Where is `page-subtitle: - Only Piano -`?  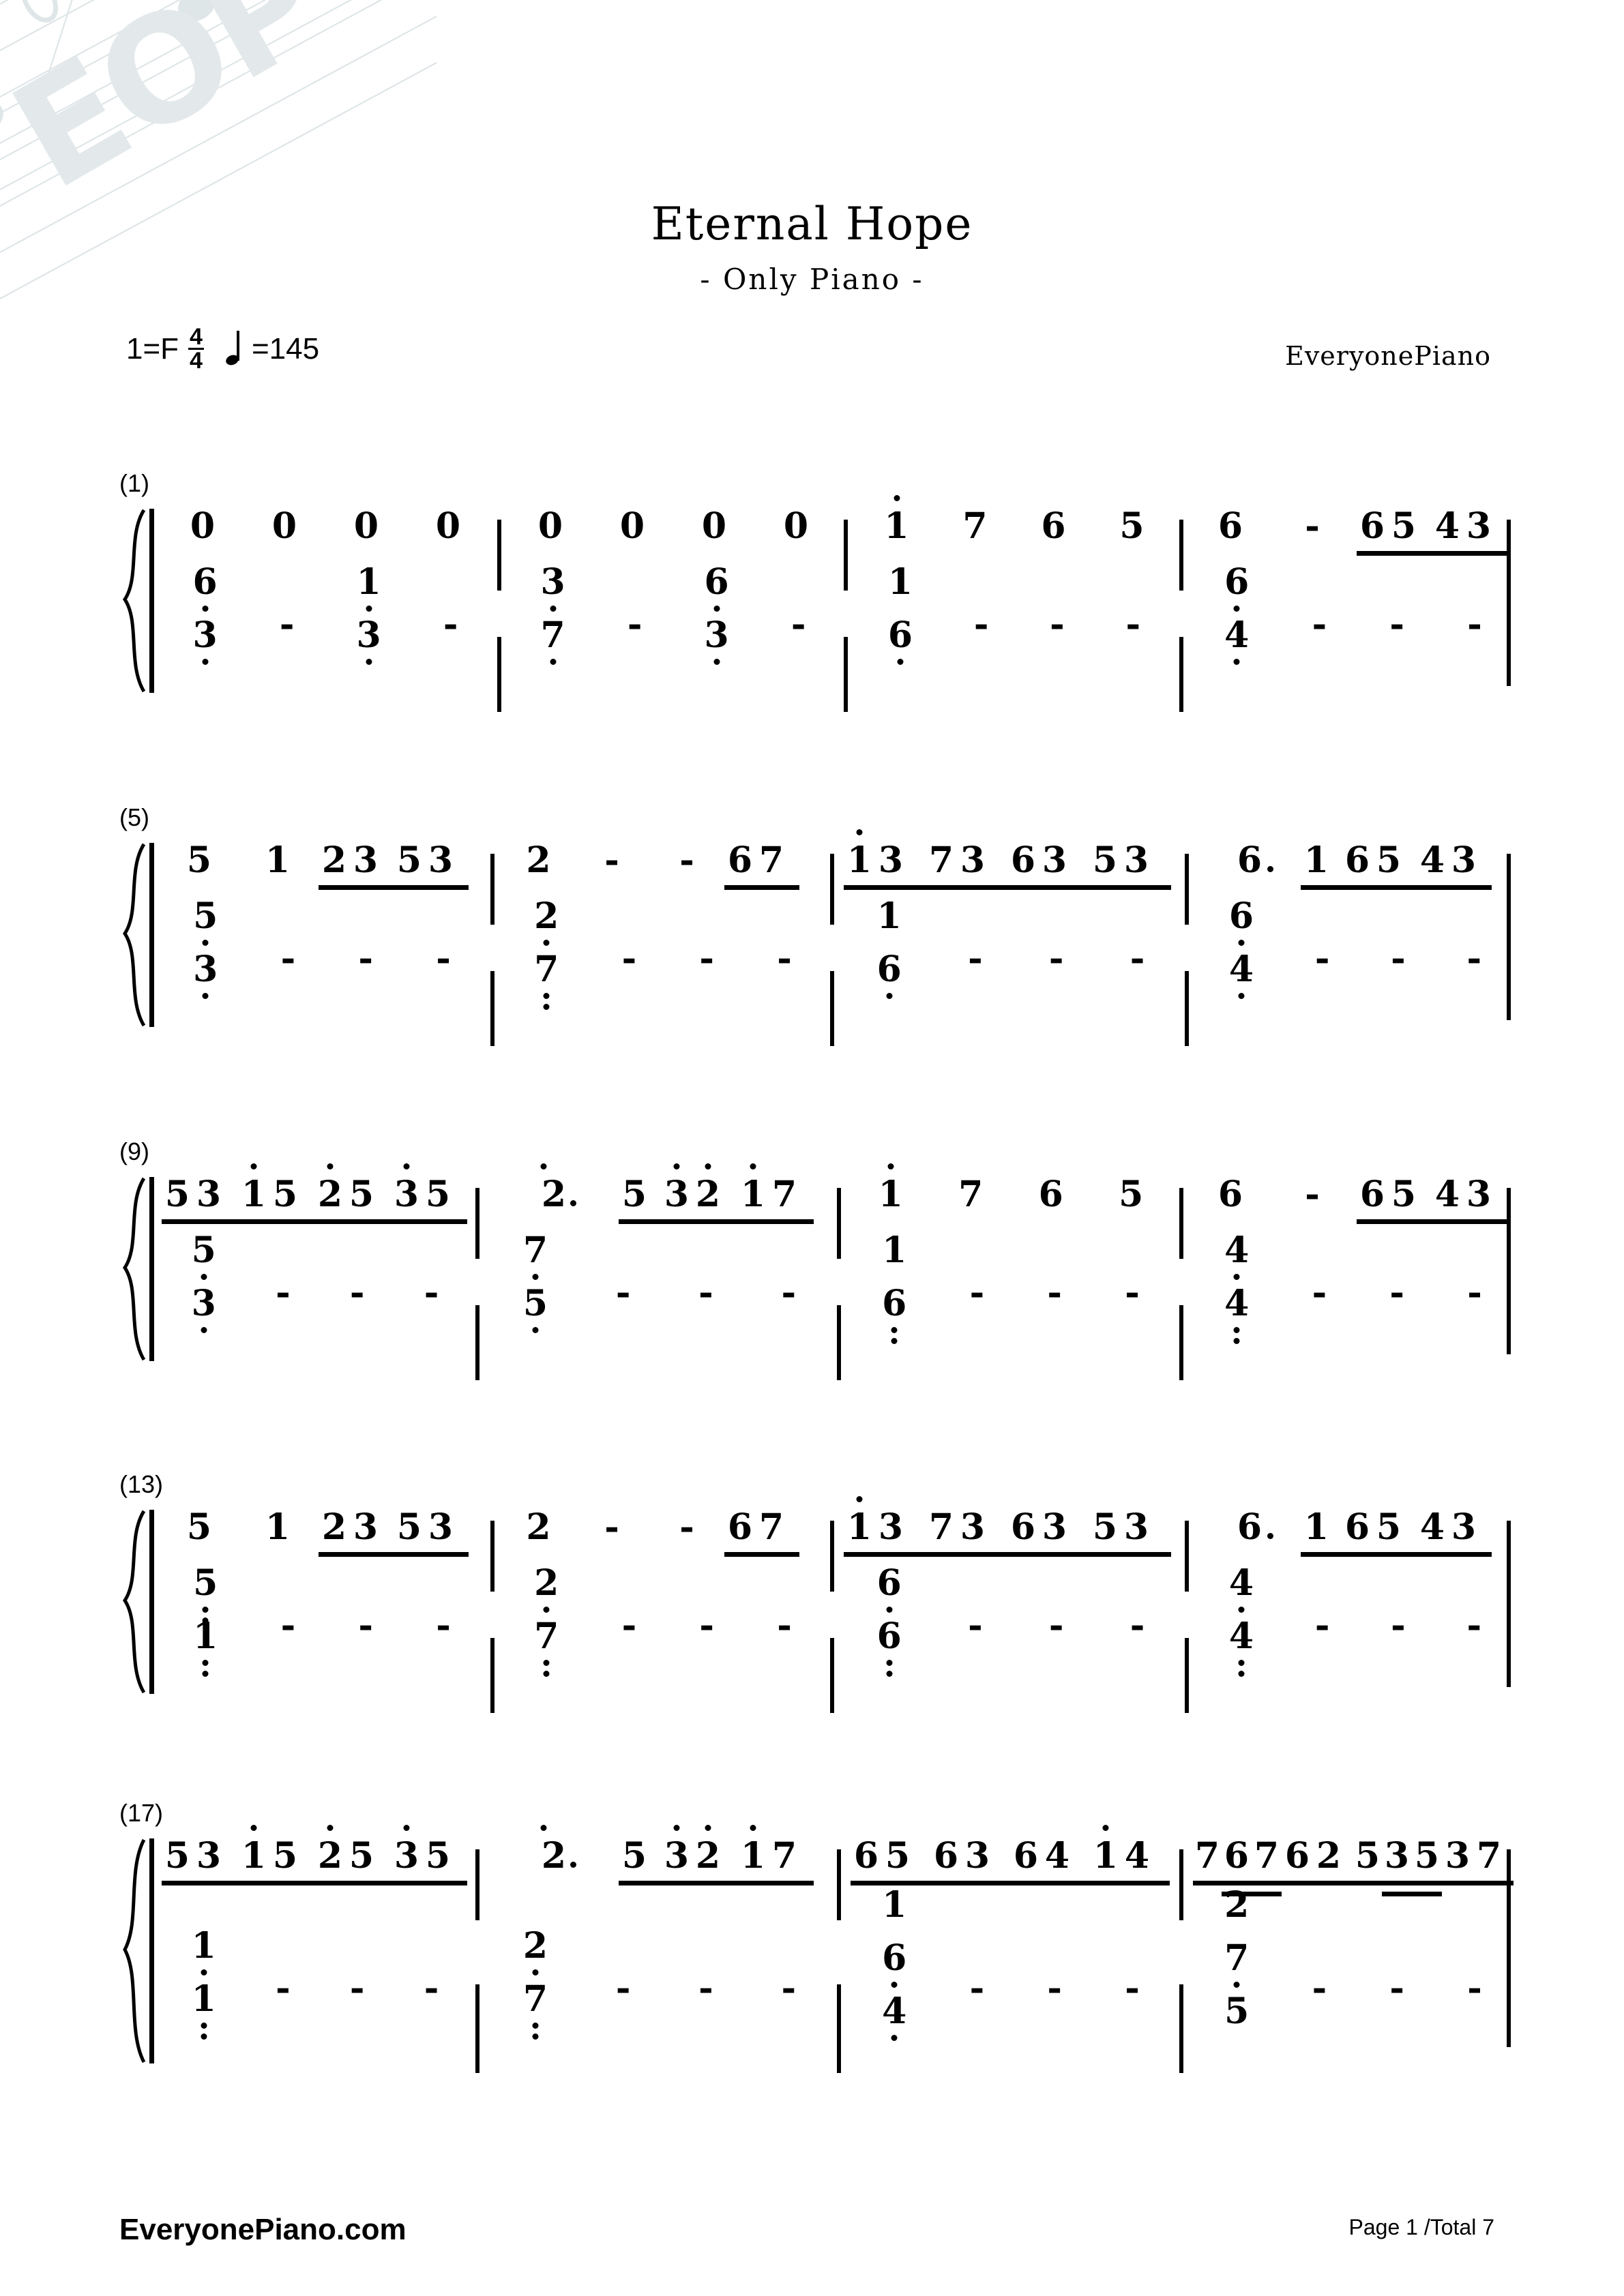 page-subtitle: - Only Piano - is located at coordinates (812, 279).